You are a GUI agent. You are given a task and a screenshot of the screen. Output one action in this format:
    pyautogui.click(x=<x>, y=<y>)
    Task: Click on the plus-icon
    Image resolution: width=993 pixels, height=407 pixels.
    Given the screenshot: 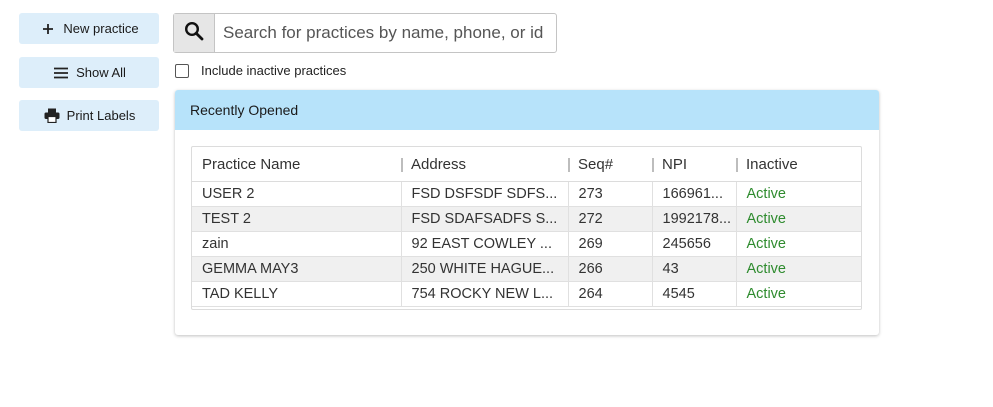 What is the action you would take?
    pyautogui.click(x=48, y=29)
    